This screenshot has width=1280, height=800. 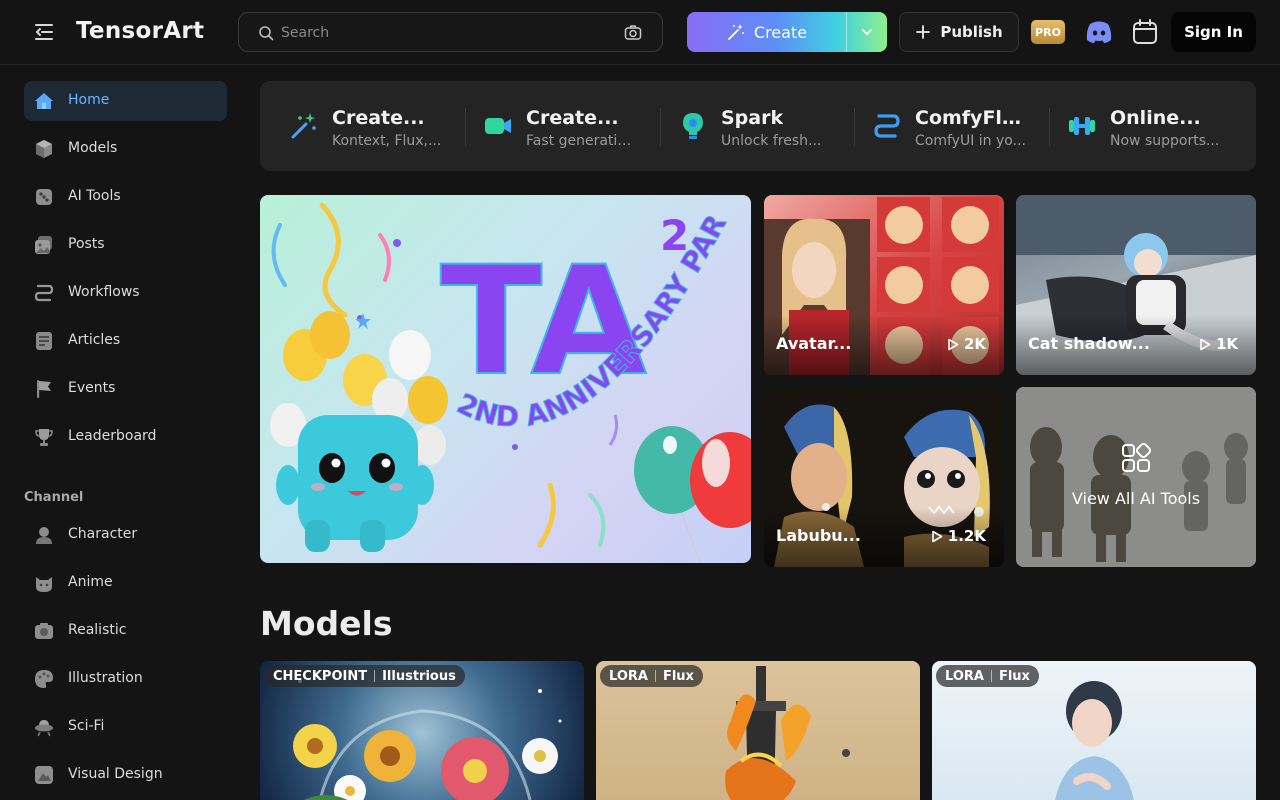 What do you see at coordinates (125, 101) in the screenshot?
I see `sidebar-item-home: Home` at bounding box center [125, 101].